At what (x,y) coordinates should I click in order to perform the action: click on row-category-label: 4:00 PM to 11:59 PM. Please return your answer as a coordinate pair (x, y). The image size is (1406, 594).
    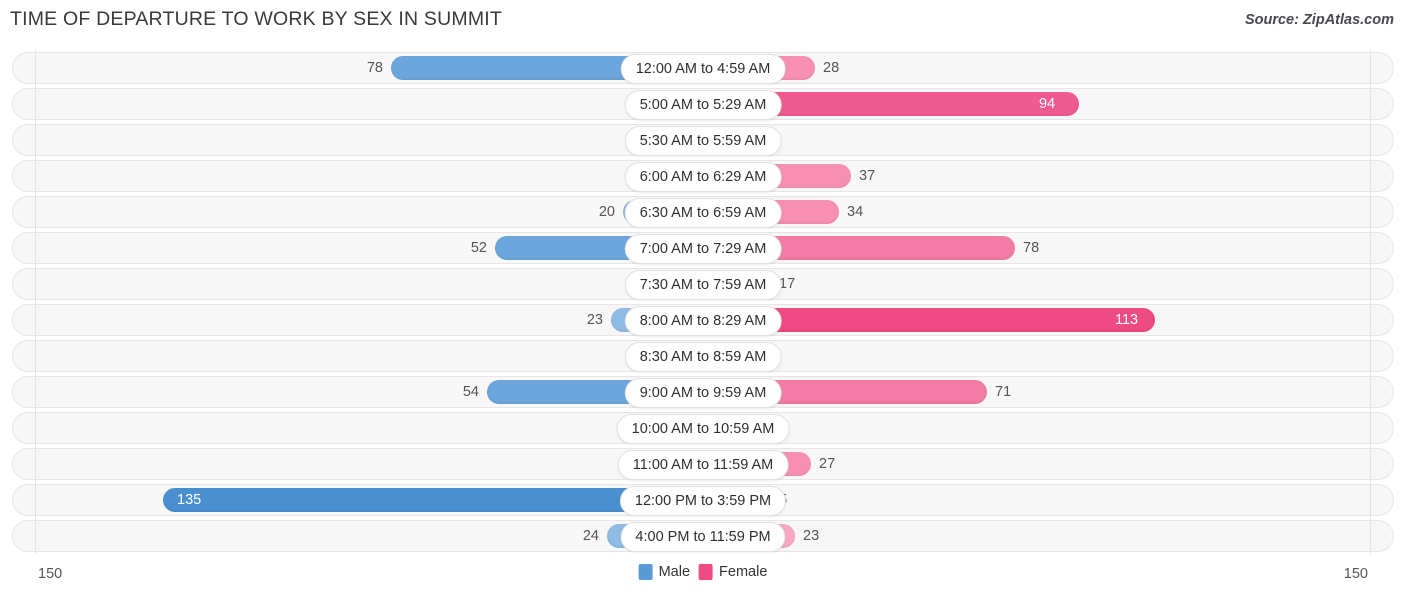
    Looking at the image, I should click on (703, 537).